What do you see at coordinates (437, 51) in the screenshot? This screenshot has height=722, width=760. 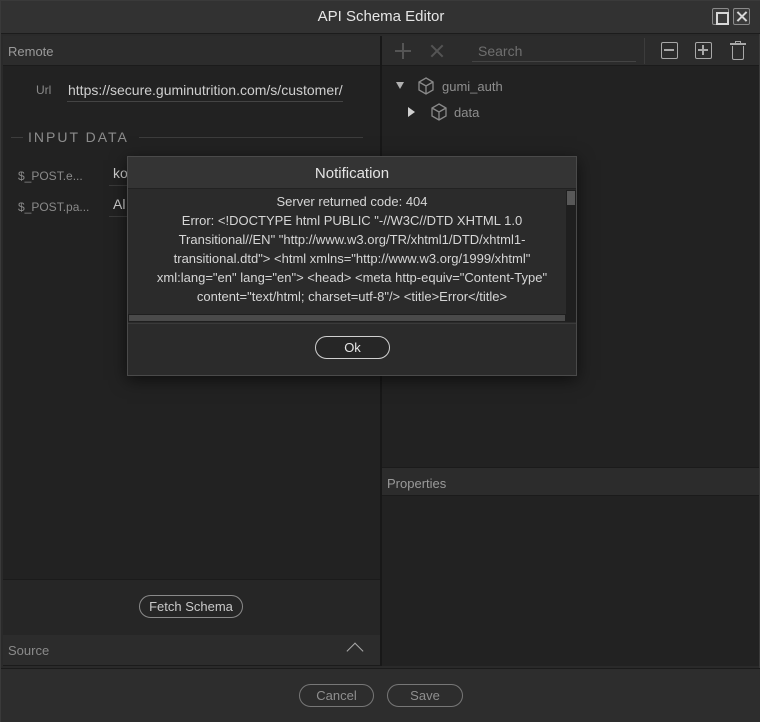 I see `remove-node-icon` at bounding box center [437, 51].